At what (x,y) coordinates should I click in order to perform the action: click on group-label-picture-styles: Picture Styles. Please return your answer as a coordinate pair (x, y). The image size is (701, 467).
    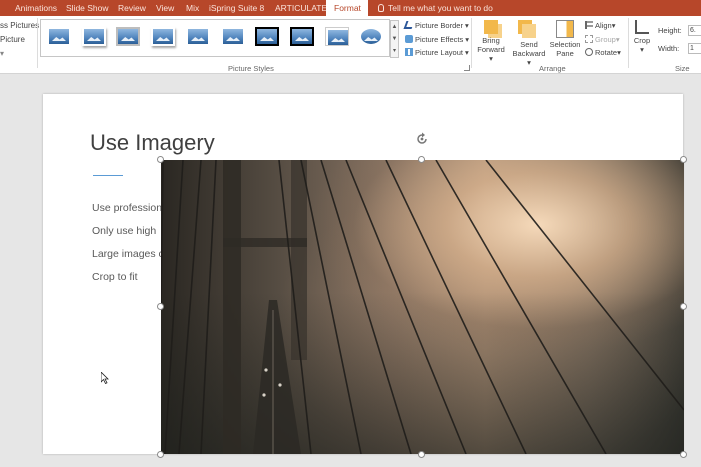
    Looking at the image, I should click on (251, 68).